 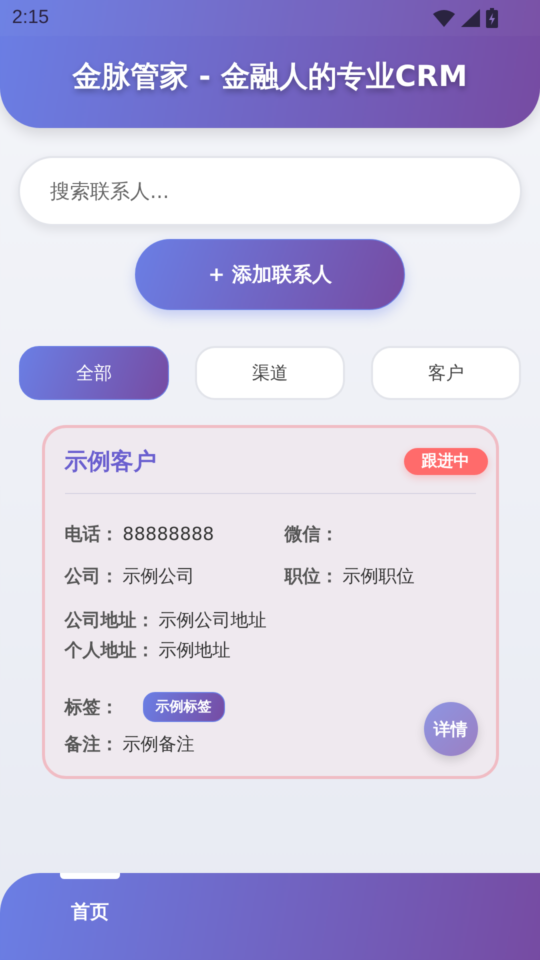 I want to click on field-label: 标签：, so click(x=91, y=707).